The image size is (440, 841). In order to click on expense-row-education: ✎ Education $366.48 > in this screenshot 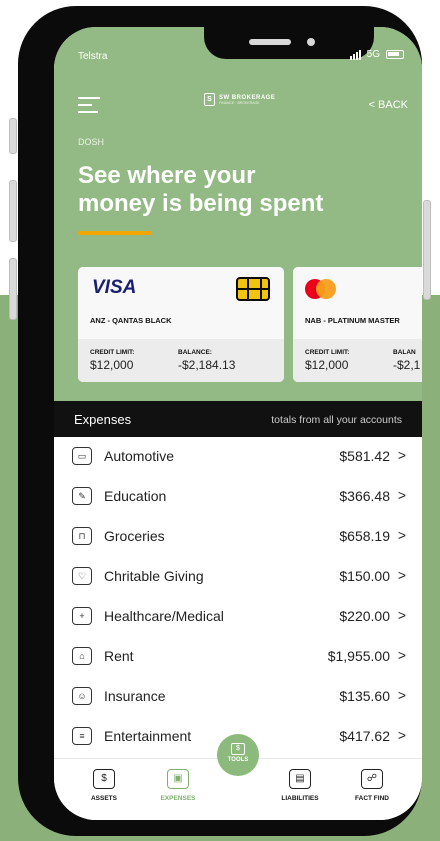, I will do `click(238, 497)`.